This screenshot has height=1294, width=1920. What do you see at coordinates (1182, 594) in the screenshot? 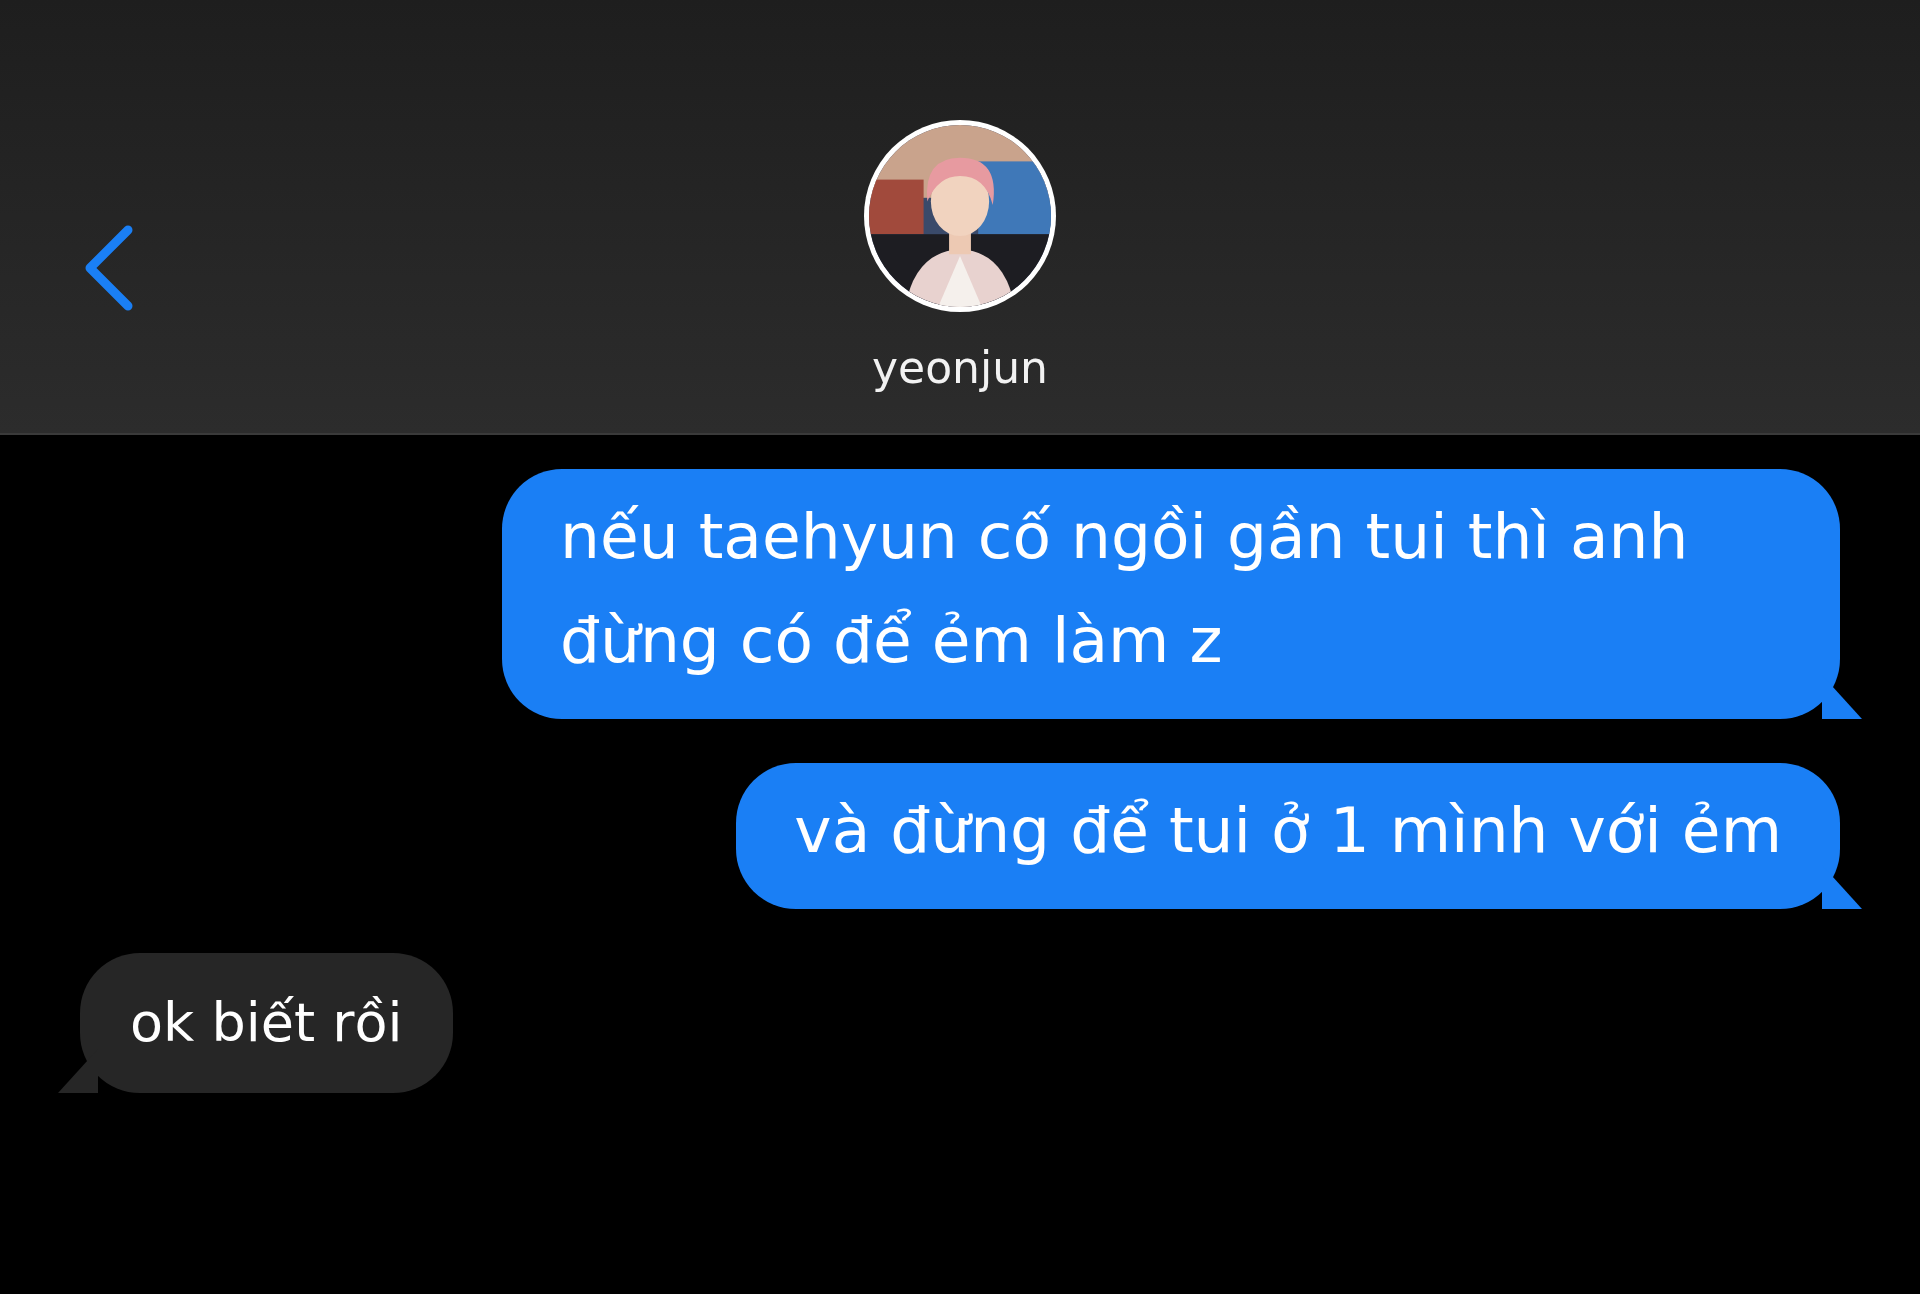
I see `sent-message: nếu taehyun cố ngồi gần tui thì anh đừng có để ẻm làm z` at bounding box center [1182, 594].